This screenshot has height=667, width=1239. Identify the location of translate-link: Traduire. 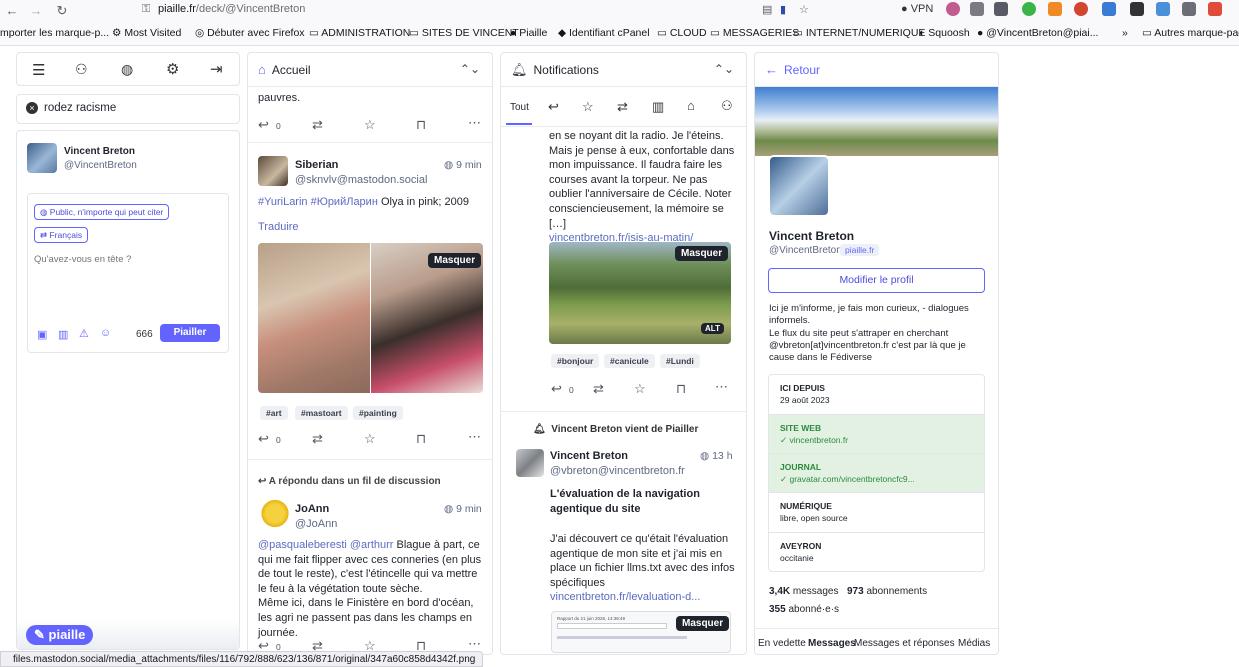
(278, 227).